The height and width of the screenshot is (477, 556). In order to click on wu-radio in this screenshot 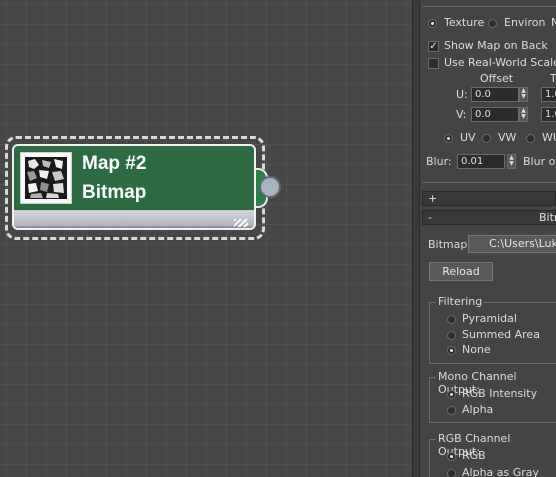, I will do `click(530, 138)`.